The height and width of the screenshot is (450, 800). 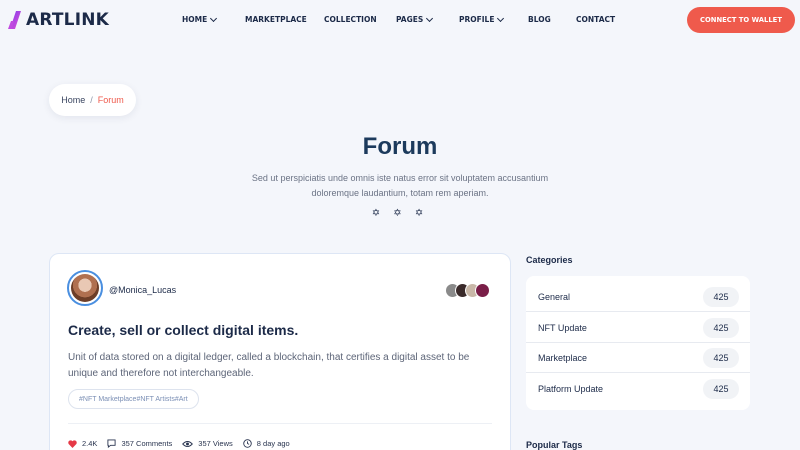 What do you see at coordinates (410, 19) in the screenshot?
I see `nav-pages-label: PAGES` at bounding box center [410, 19].